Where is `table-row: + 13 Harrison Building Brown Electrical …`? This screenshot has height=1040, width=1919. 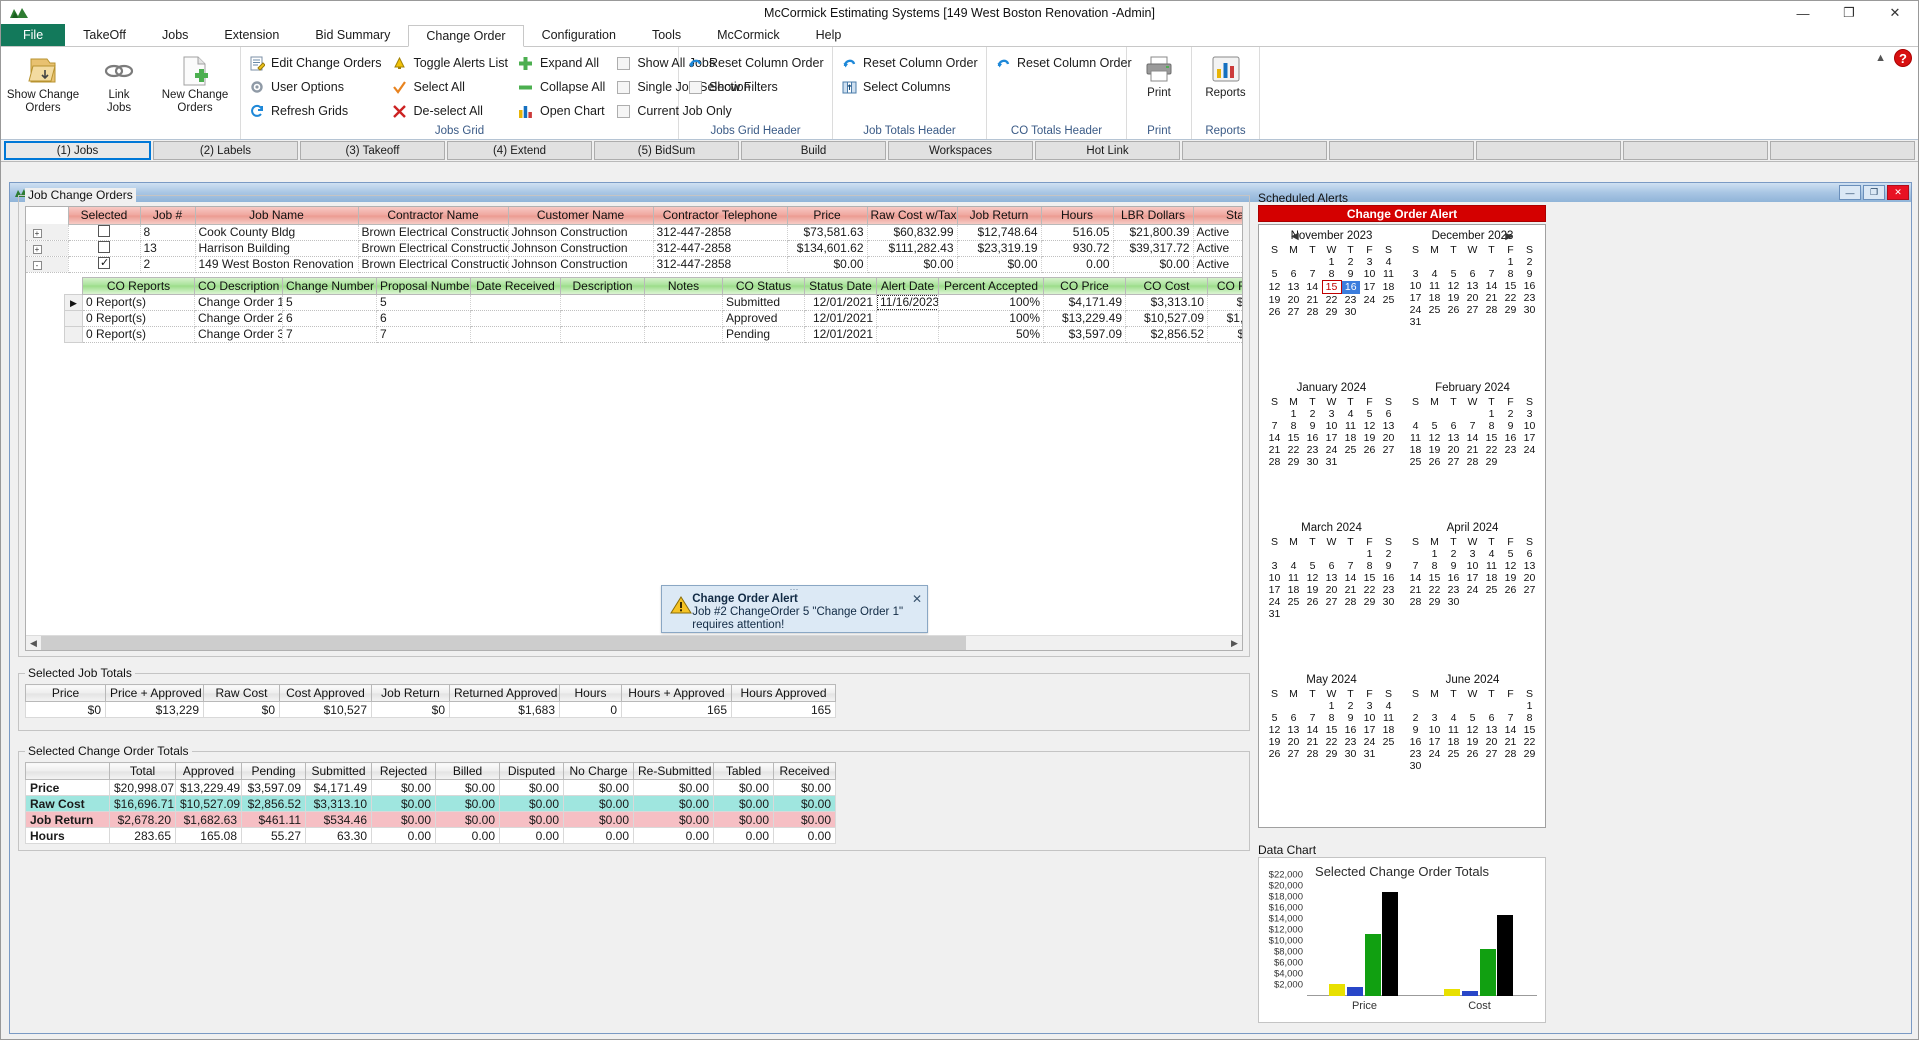 table-row: + 13 Harrison Building Brown Electrical … is located at coordinates (634, 248).